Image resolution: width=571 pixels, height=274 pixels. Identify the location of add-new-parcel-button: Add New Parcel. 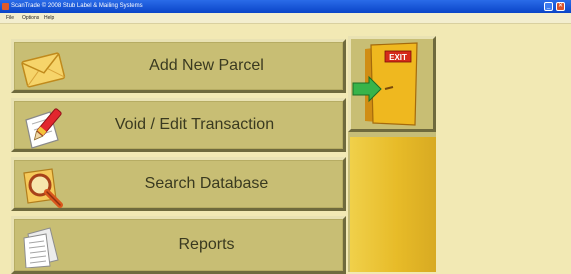
(178, 66).